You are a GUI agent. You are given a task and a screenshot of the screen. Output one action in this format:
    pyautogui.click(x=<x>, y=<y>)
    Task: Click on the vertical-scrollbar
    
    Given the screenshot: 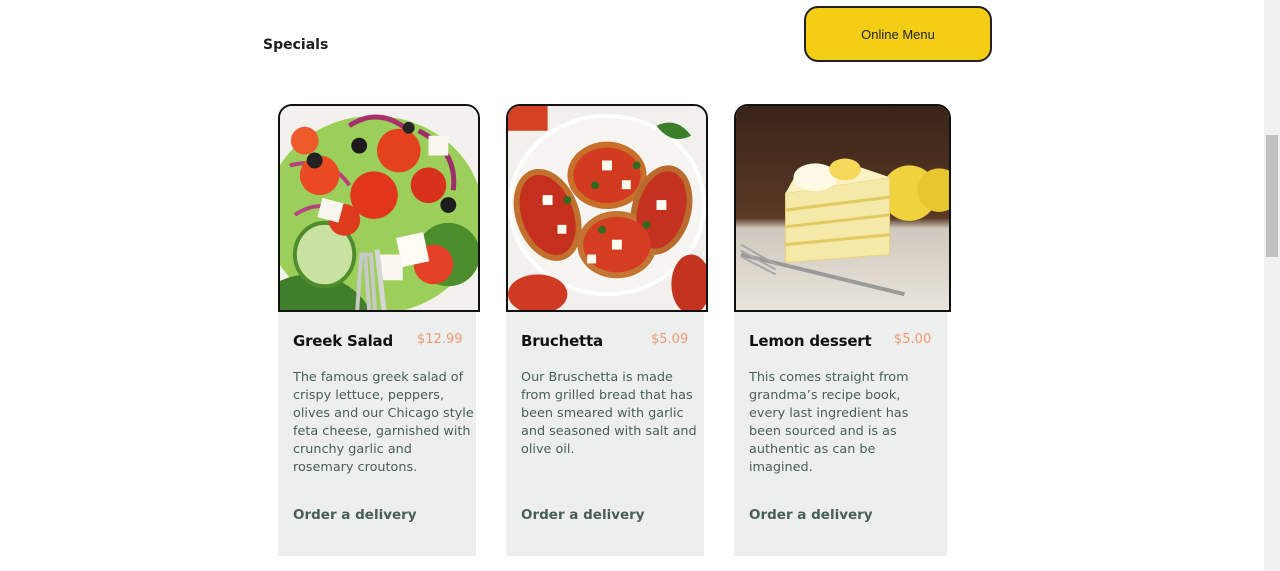 What is the action you would take?
    pyautogui.click(x=1272, y=285)
    